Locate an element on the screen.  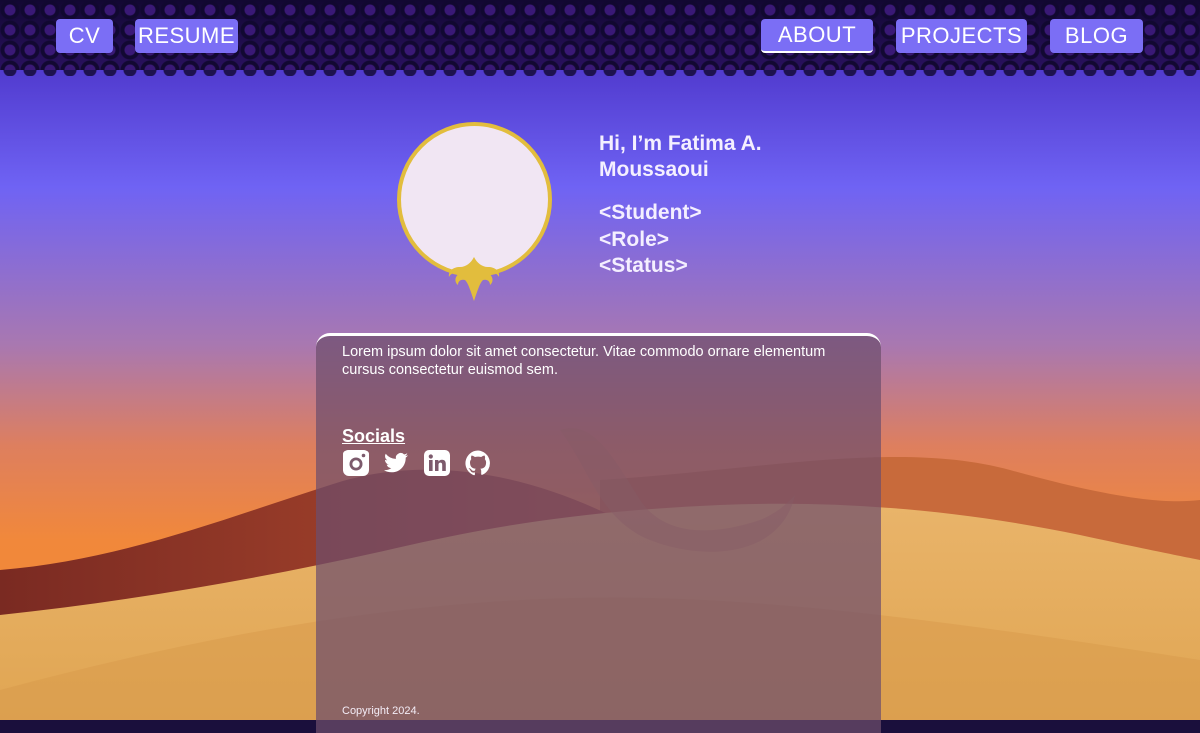
copyright-text: Copyright 2024. is located at coordinates (381, 711).